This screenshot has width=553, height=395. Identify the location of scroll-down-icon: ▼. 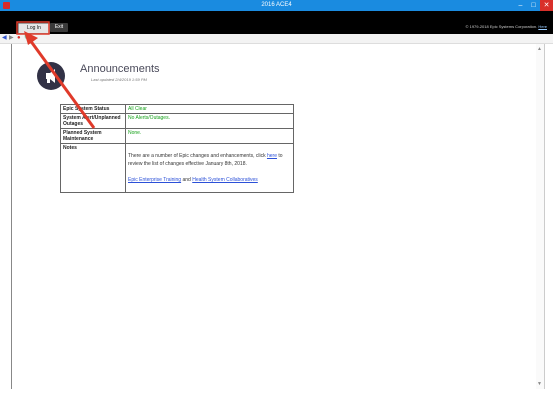
(539, 384).